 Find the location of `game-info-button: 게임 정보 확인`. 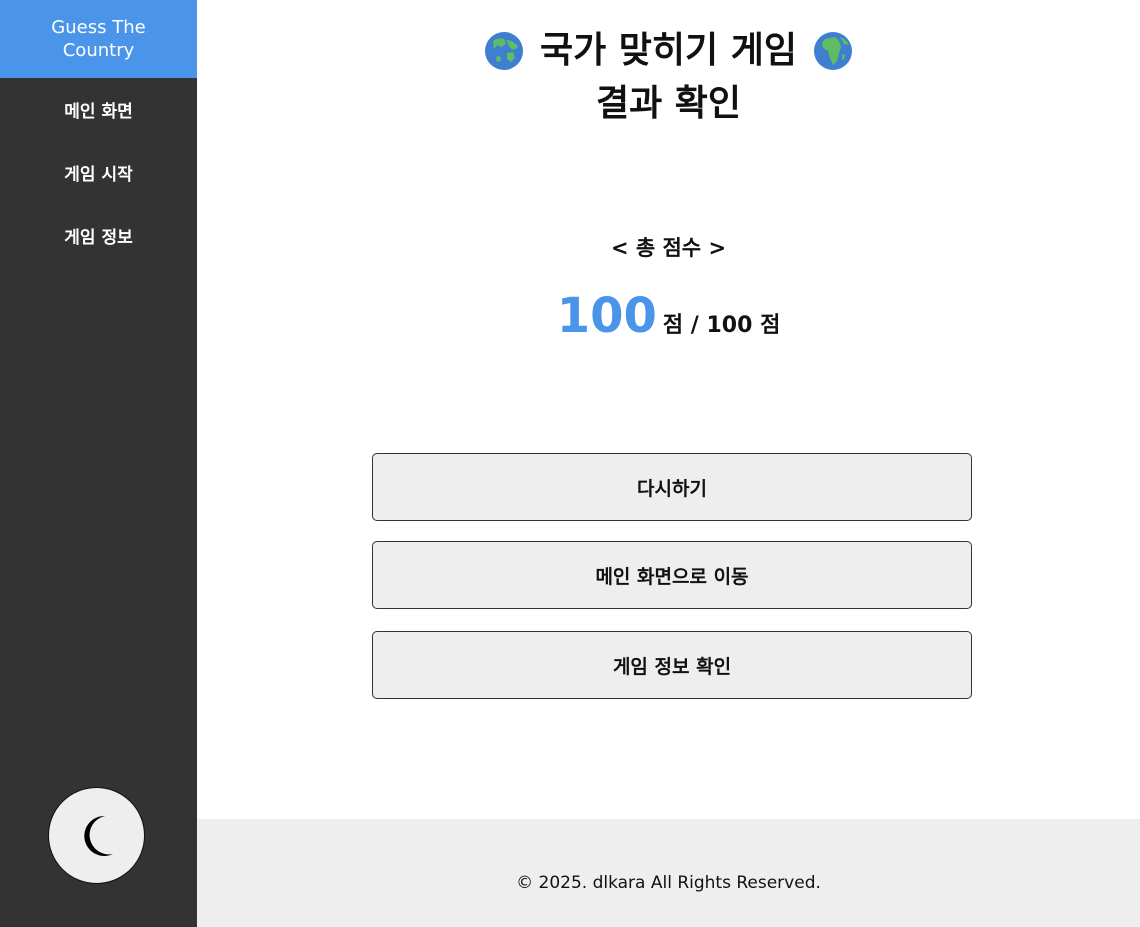

game-info-button: 게임 정보 확인 is located at coordinates (672, 665).